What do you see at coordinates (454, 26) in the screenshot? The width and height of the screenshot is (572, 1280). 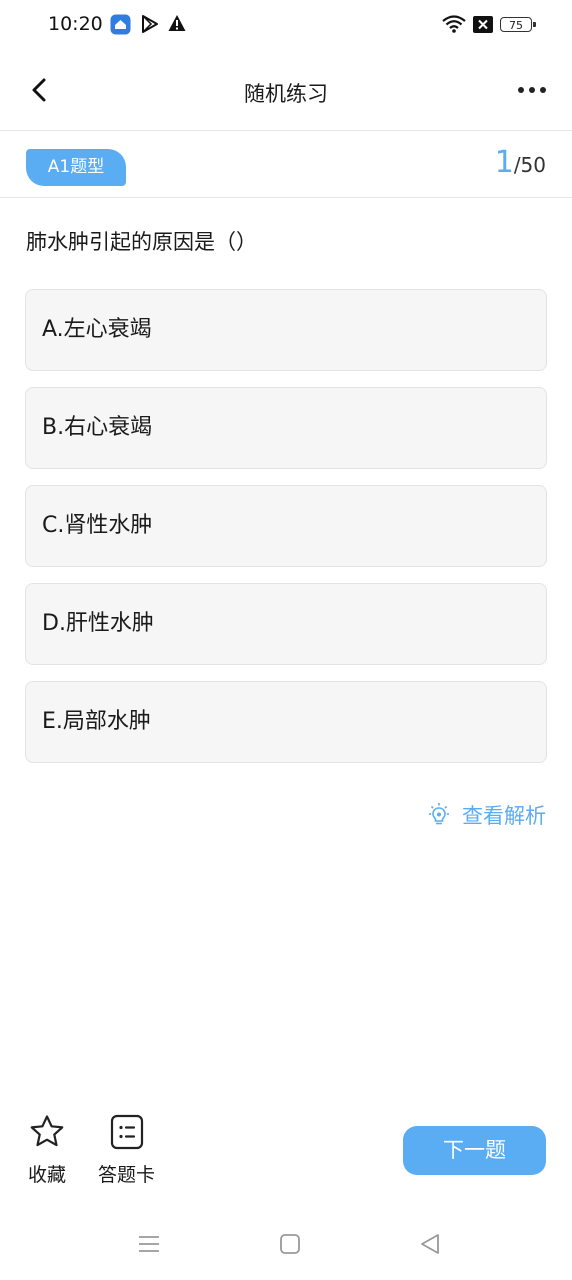 I see `wifi-icon` at bounding box center [454, 26].